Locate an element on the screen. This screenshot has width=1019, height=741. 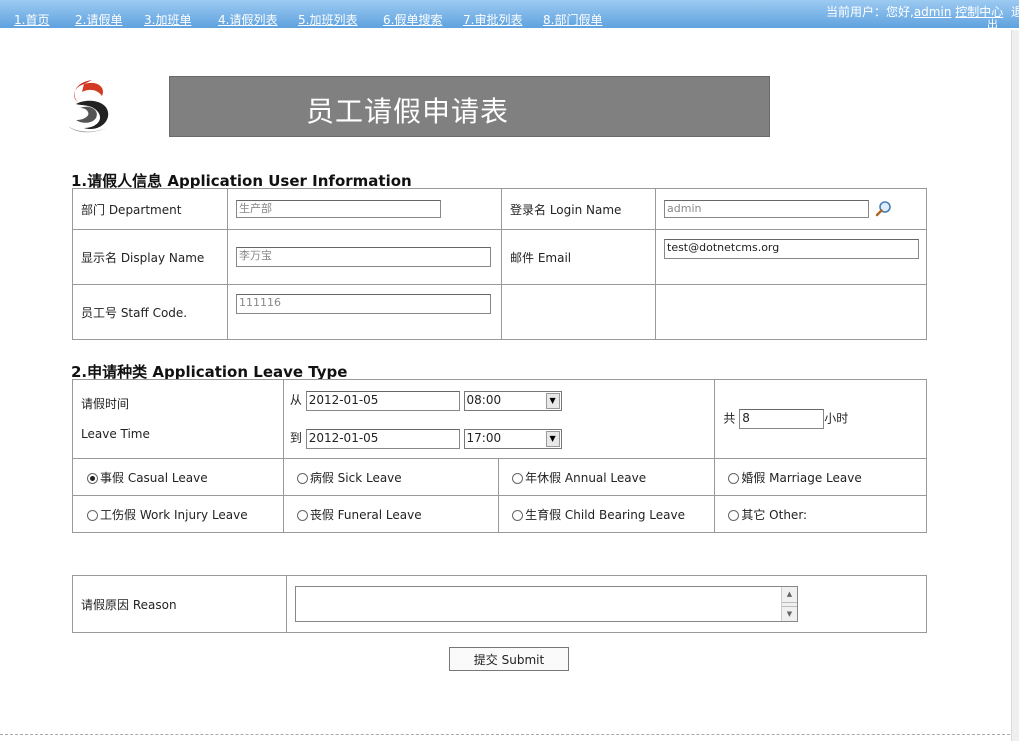
from-time-value: 08:00 is located at coordinates (484, 399).